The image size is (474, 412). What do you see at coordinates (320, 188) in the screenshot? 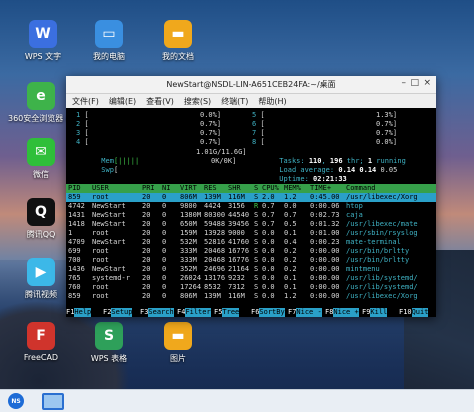
I see `column-header: TIME+` at bounding box center [320, 188].